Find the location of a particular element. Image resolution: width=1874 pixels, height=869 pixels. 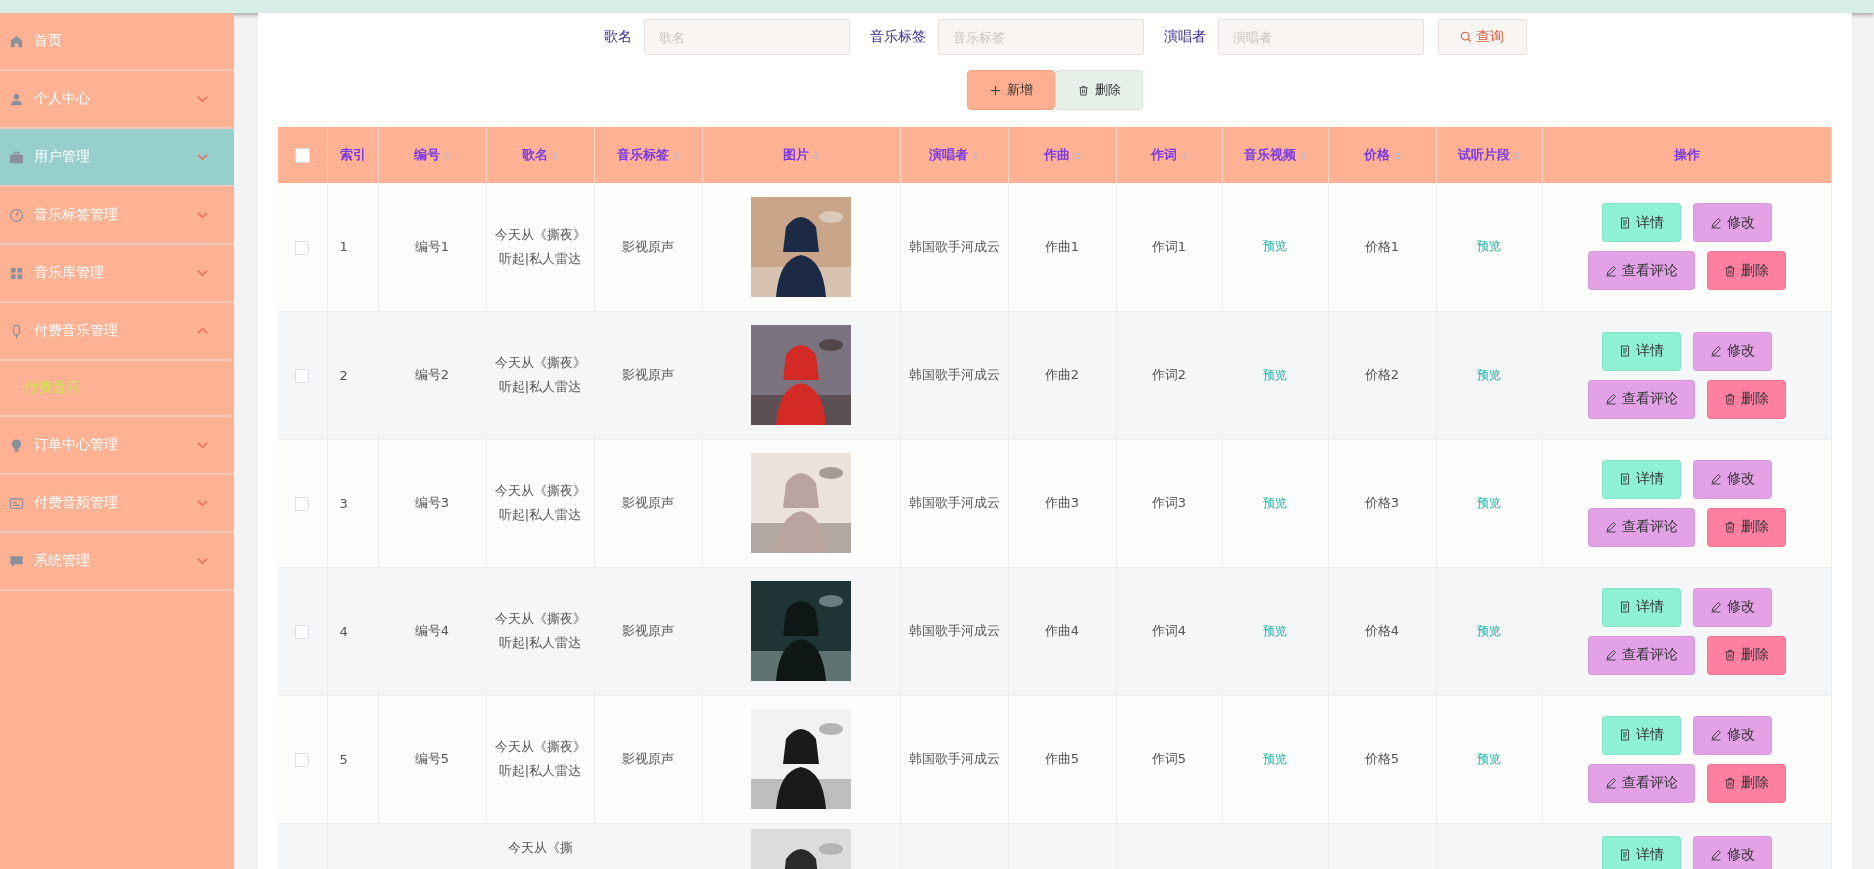

table-cell: 作曲5 is located at coordinates (1062, 758).